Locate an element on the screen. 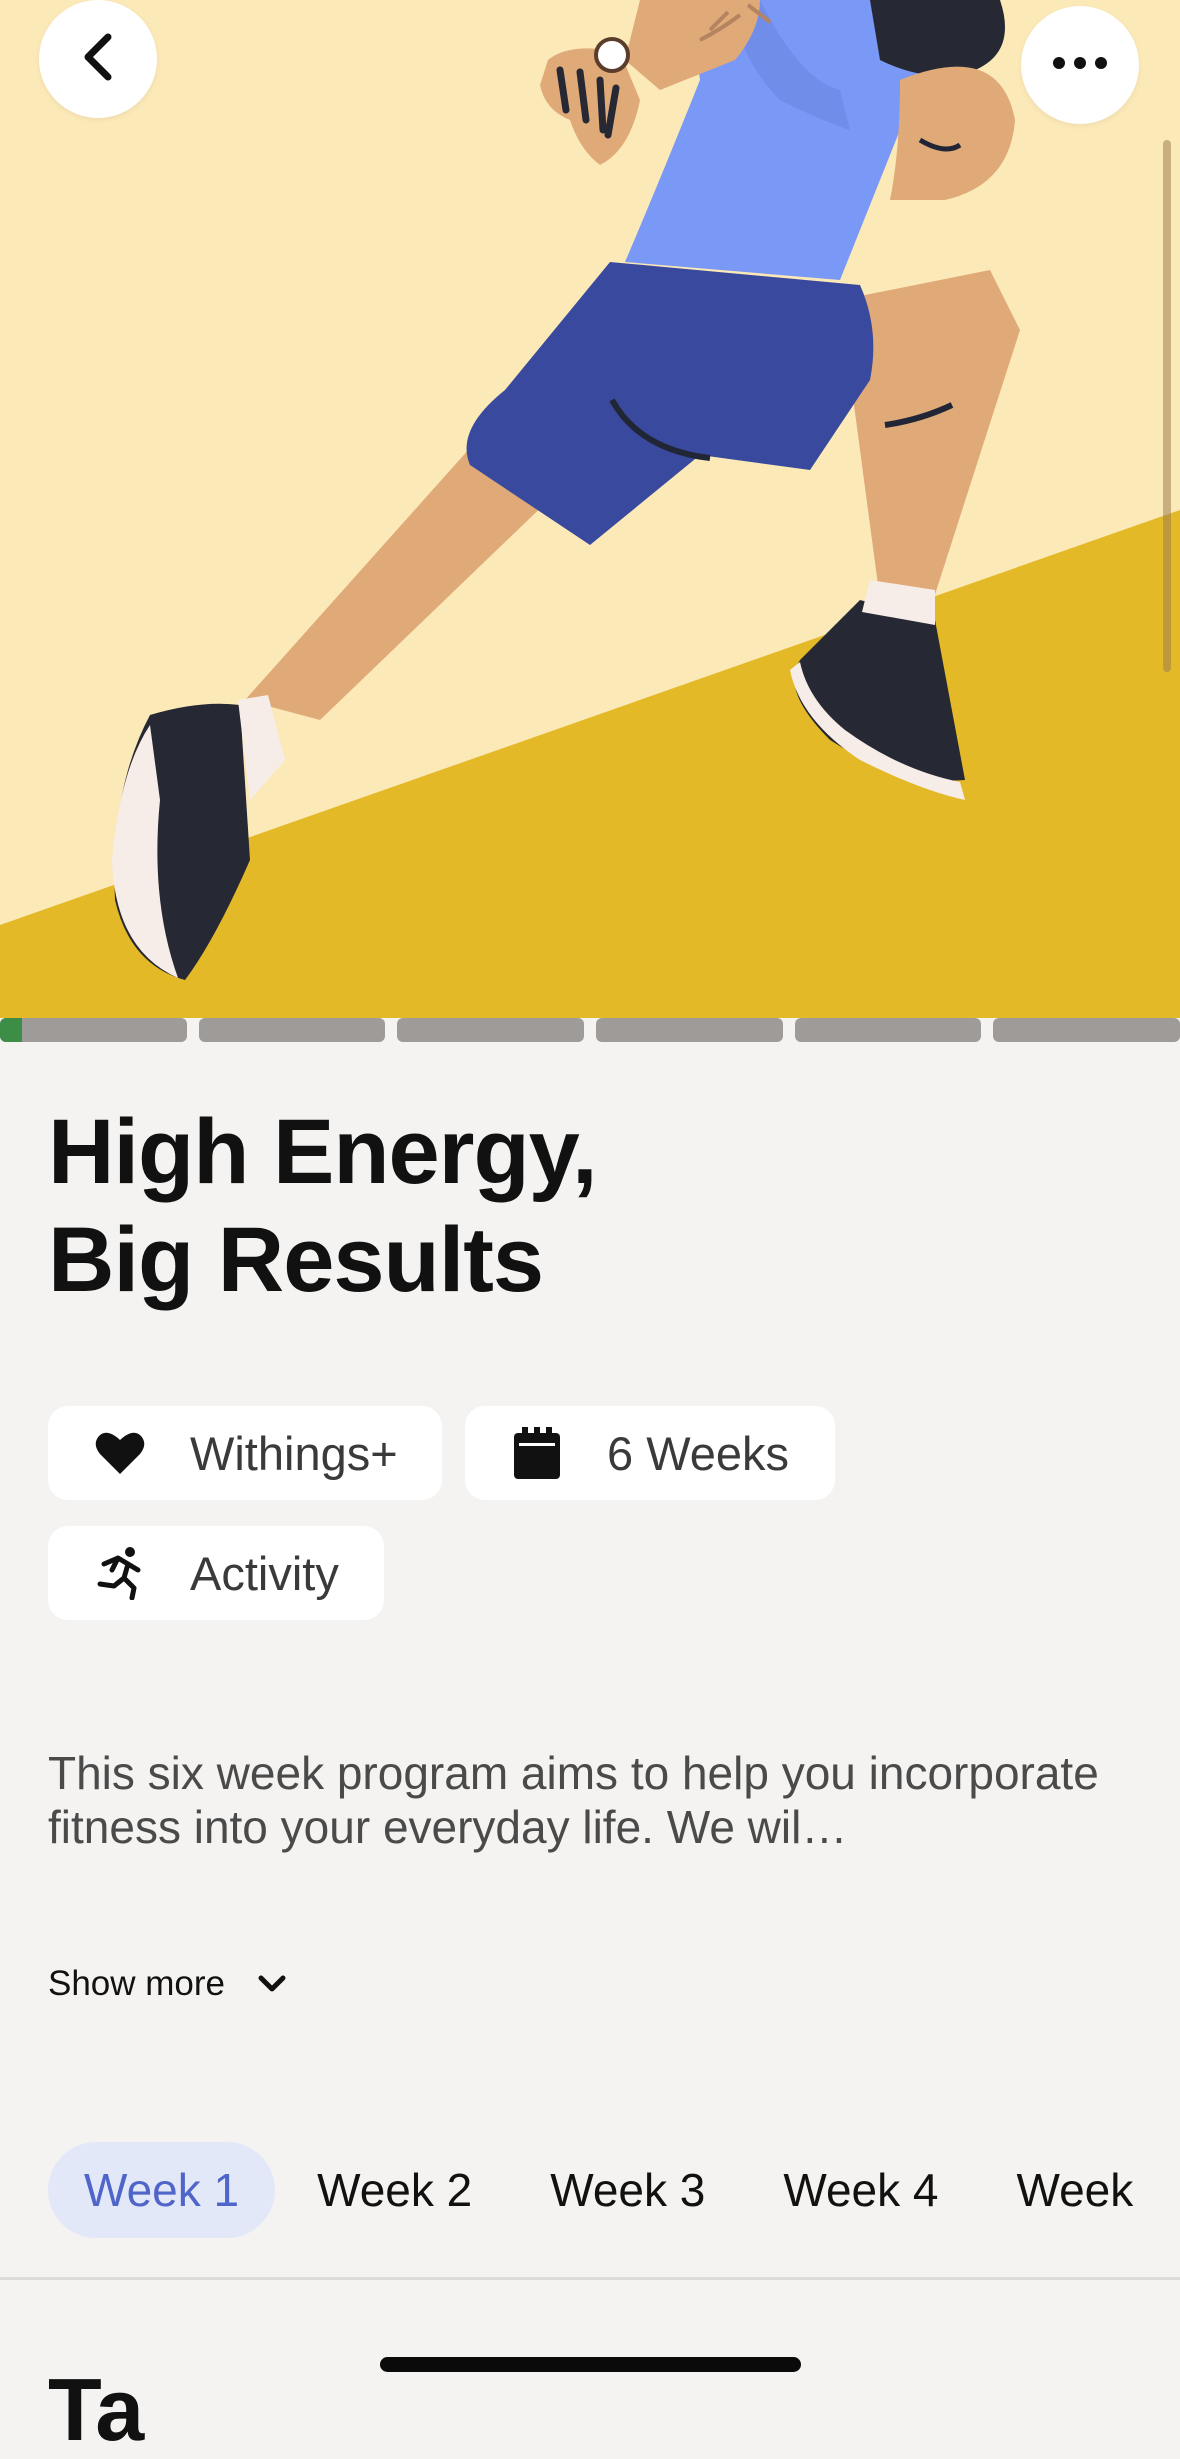  divider is located at coordinates (590, 2278).